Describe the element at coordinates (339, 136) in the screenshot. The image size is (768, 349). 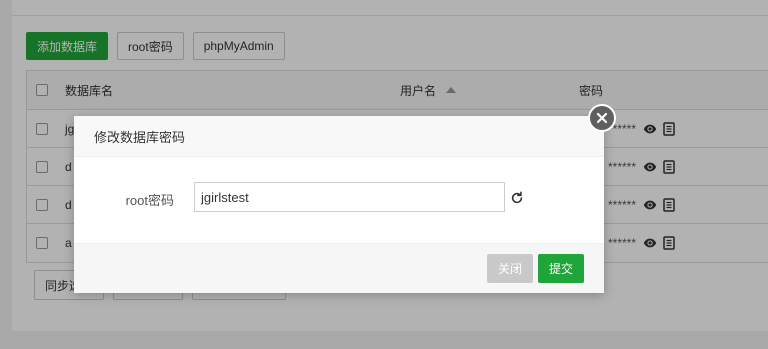
I see `dialog-header: 修改数据库密码` at that location.